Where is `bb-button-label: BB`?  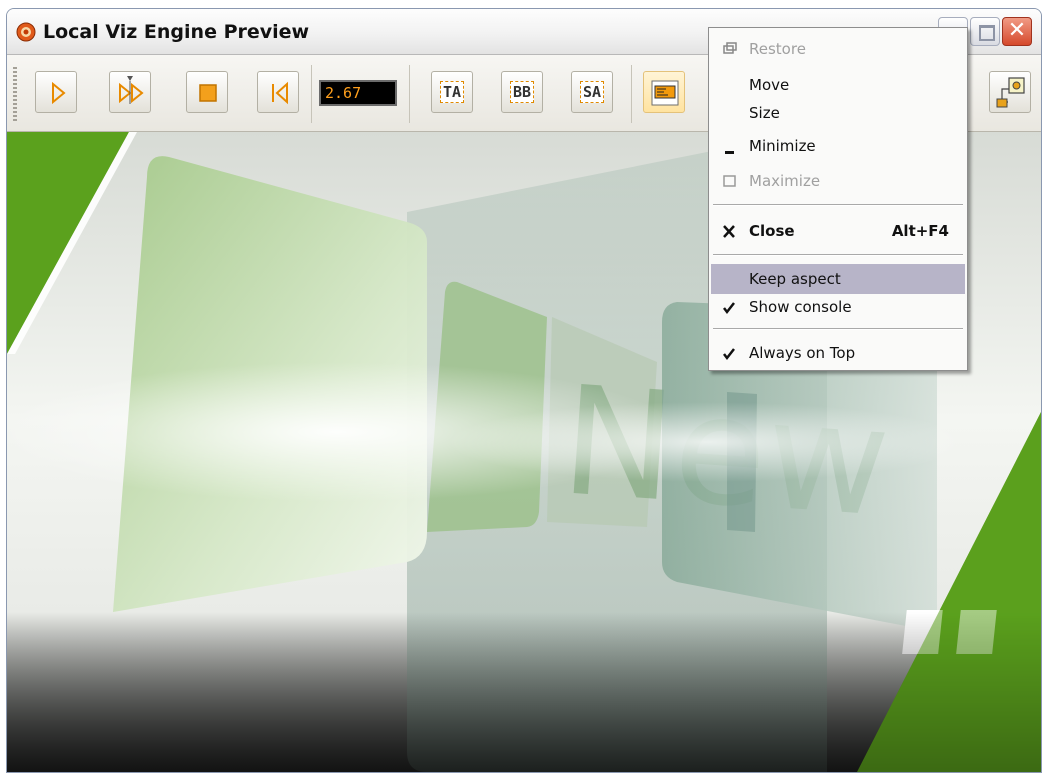 bb-button-label: BB is located at coordinates (522, 92).